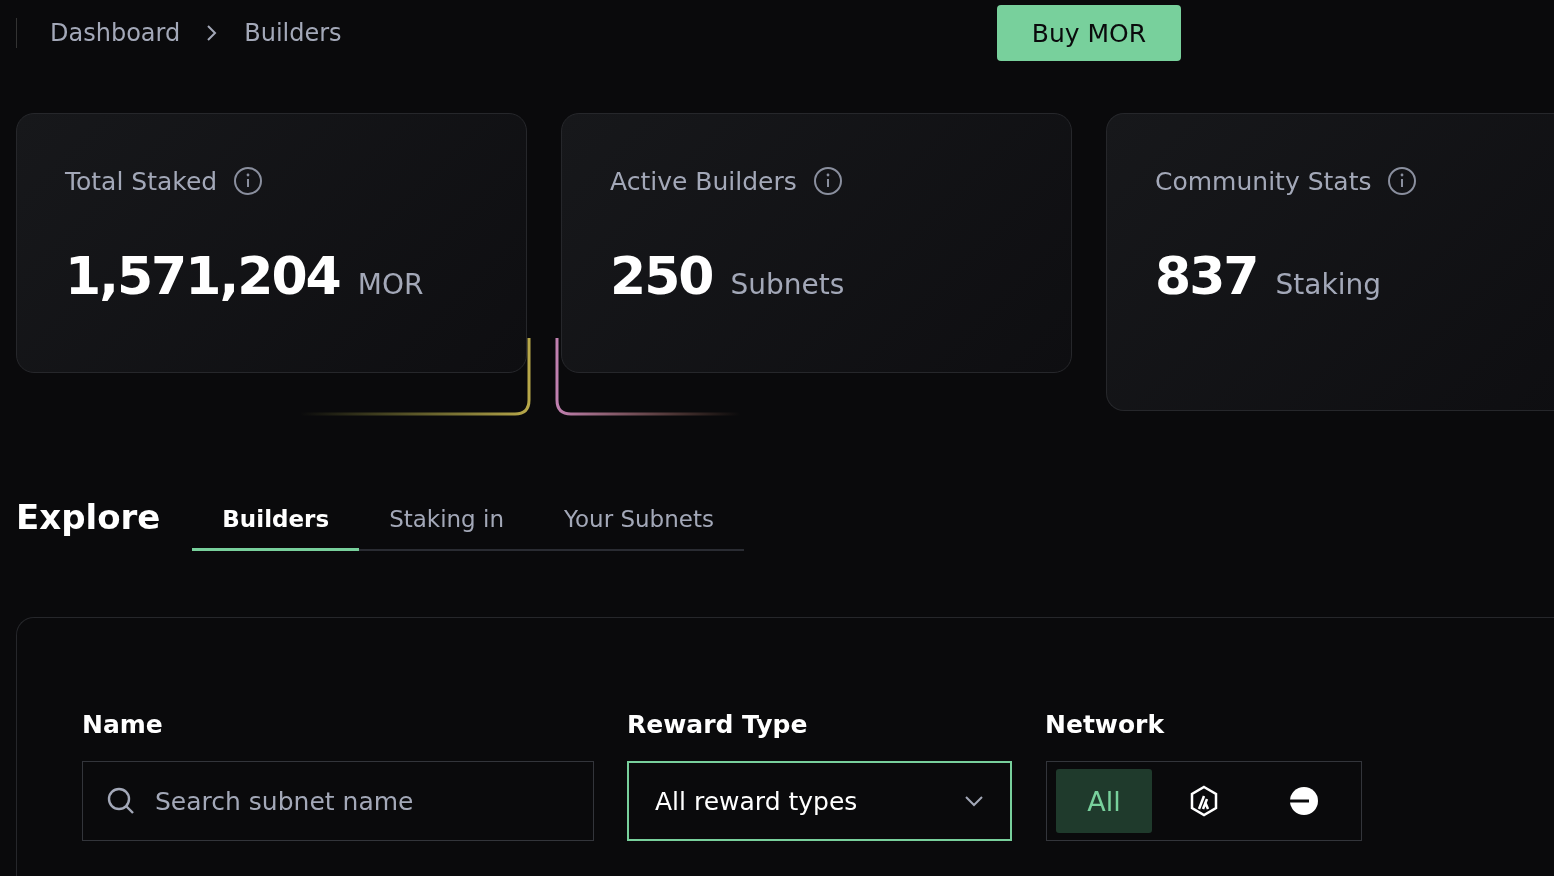 The image size is (1554, 876). What do you see at coordinates (1204, 801) in the screenshot?
I see `hexagon-icon` at bounding box center [1204, 801].